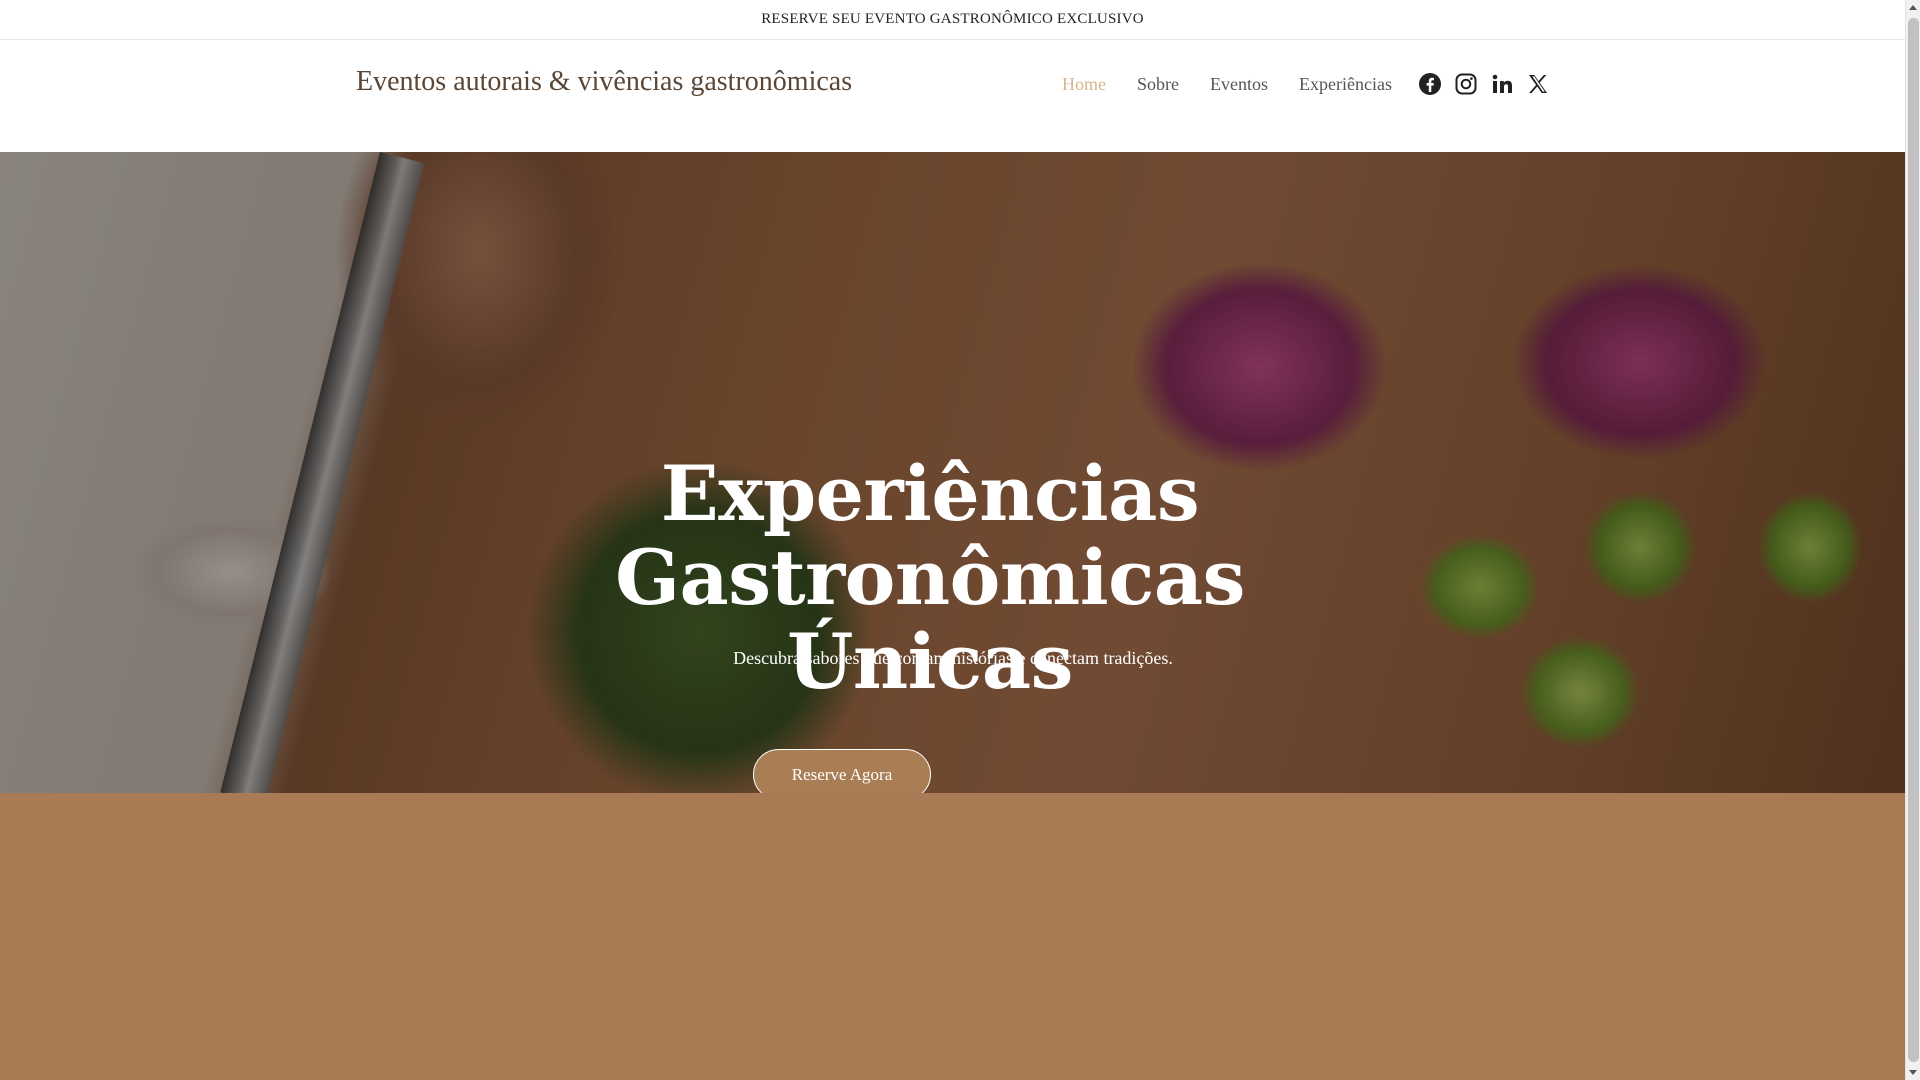 This screenshot has height=1080, width=1920. I want to click on nav-item-sobre: Sobre, so click(1158, 84).